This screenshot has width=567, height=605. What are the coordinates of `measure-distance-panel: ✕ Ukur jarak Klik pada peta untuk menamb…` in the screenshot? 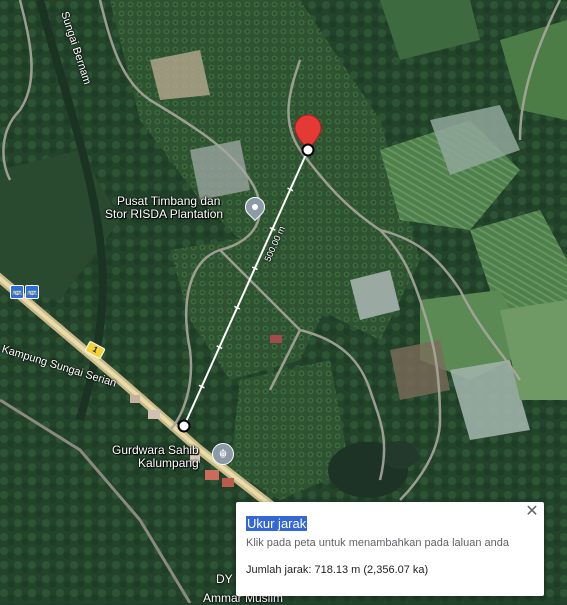 It's located at (390, 549).